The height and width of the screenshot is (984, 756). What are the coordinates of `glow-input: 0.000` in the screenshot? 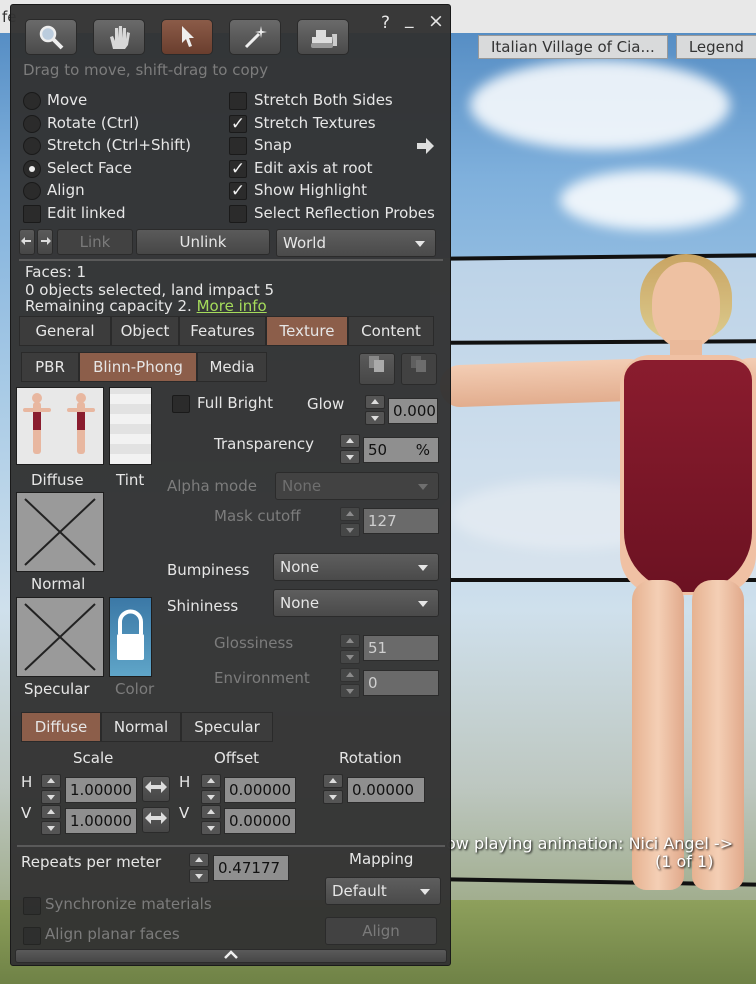 It's located at (413, 411).